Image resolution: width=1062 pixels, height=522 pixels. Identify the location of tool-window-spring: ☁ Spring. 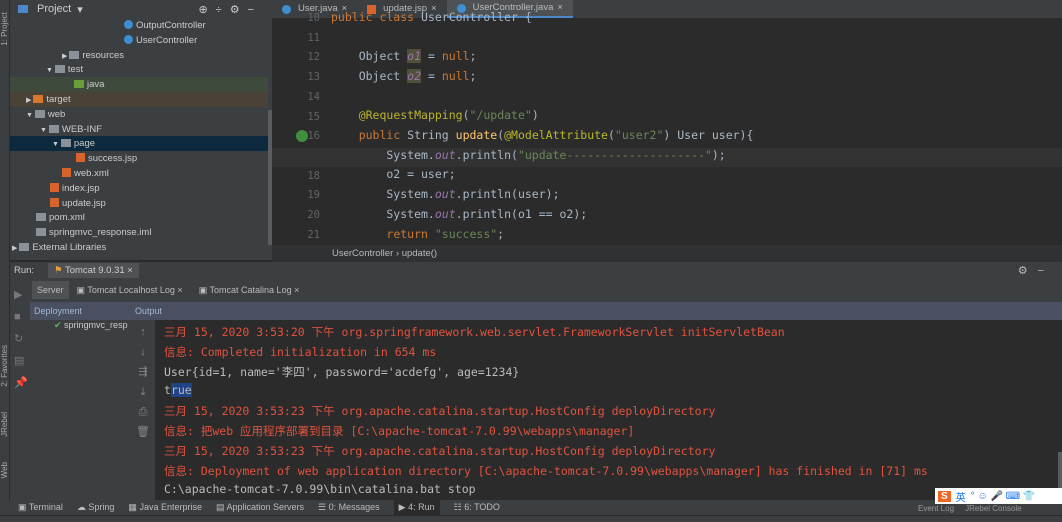
(96, 507).